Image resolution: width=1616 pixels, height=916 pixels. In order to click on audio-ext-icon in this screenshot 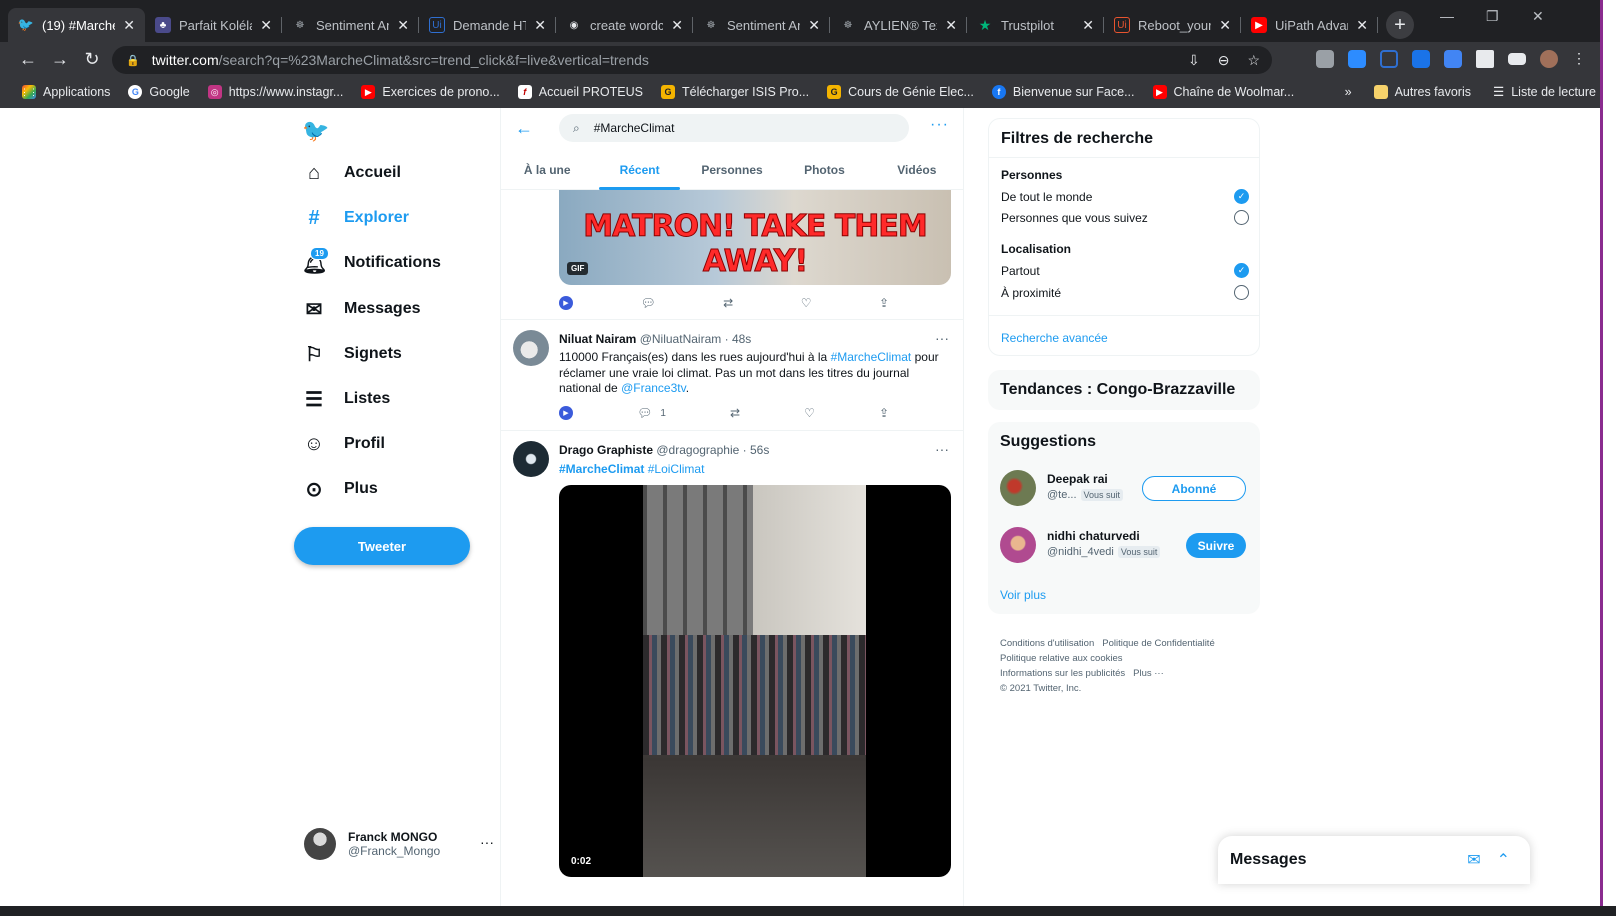, I will do `click(1453, 59)`.